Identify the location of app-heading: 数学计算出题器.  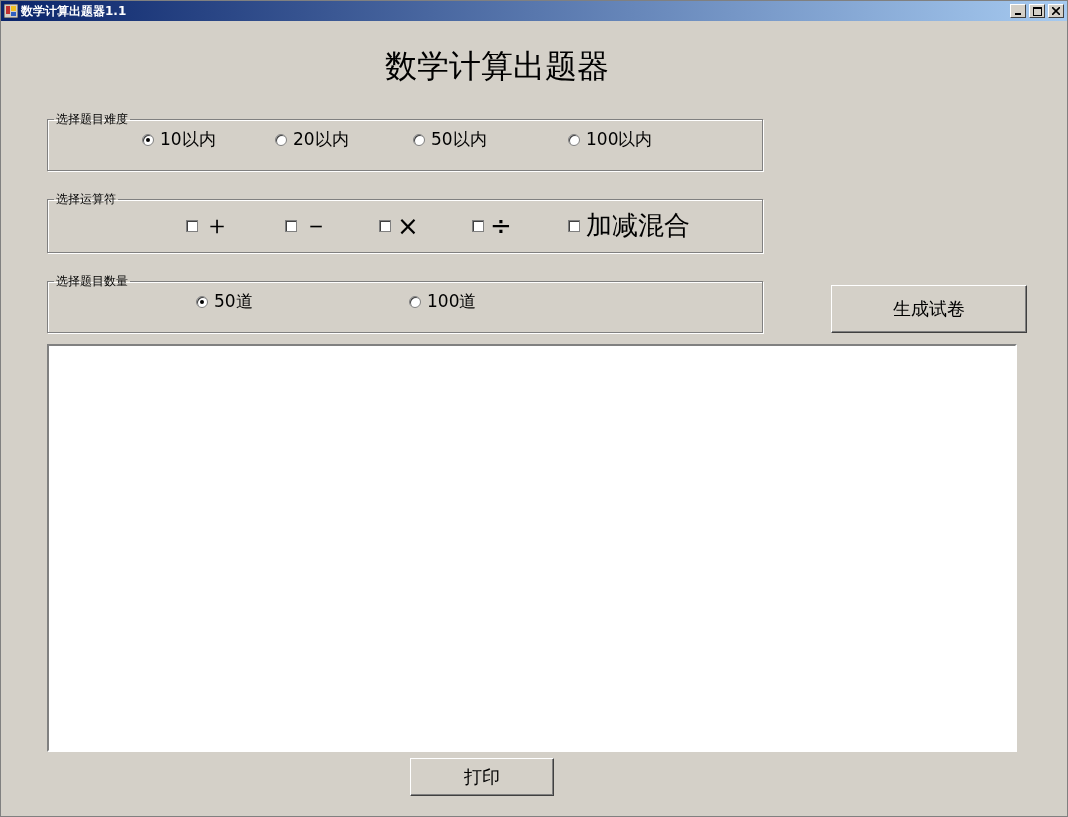
(497, 66).